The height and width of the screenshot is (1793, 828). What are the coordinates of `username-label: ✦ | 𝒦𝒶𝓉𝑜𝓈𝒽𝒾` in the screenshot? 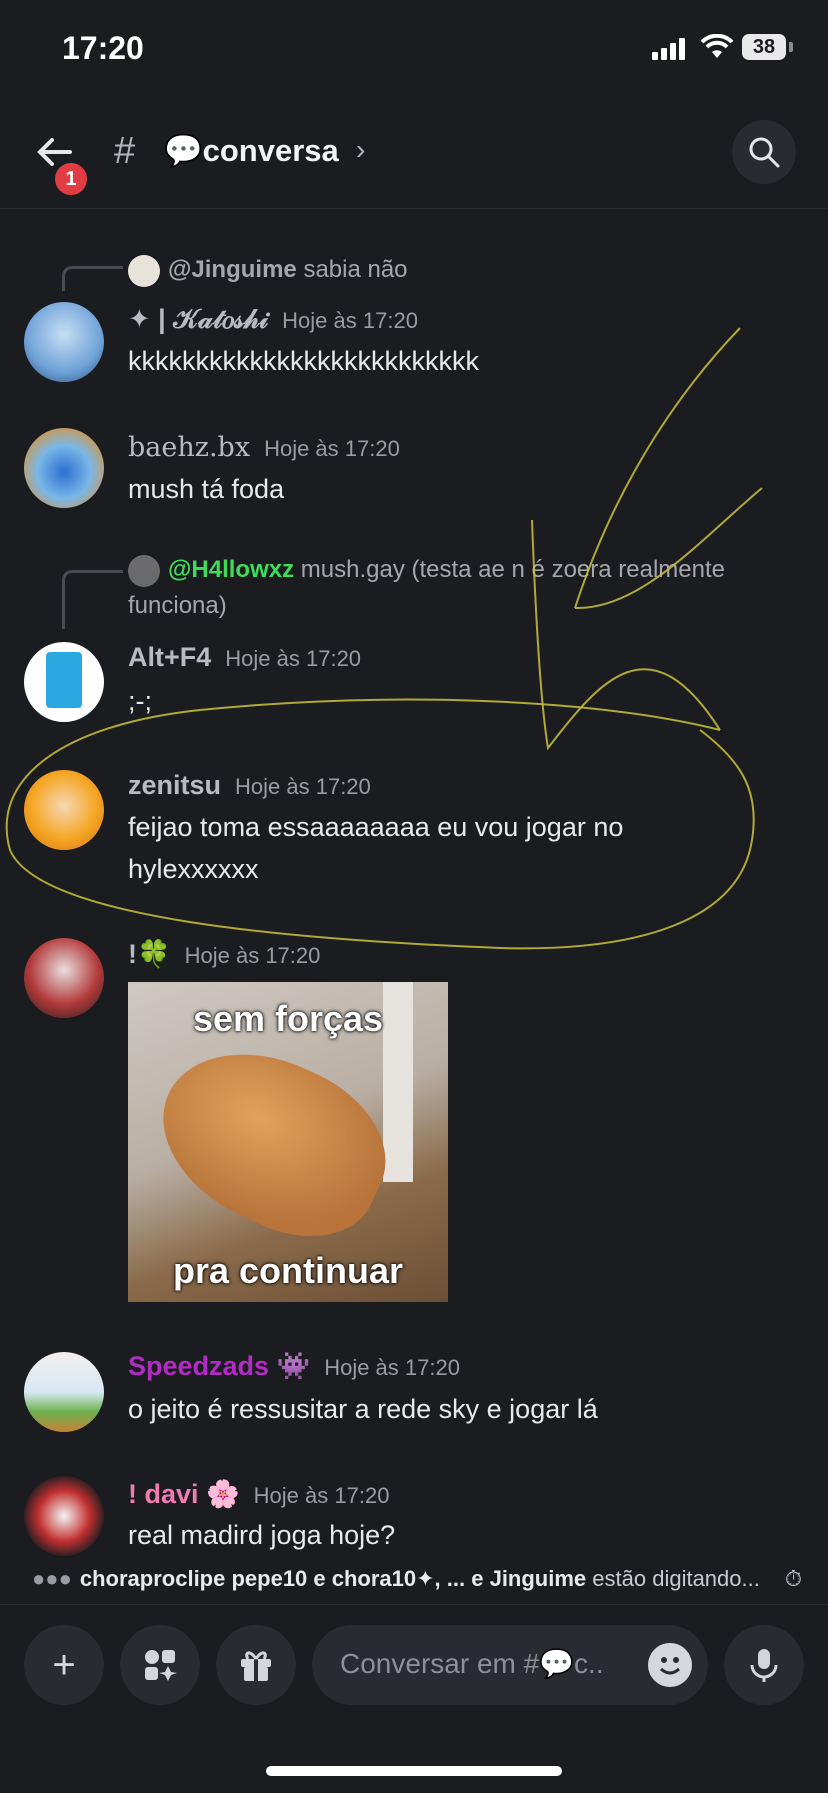 It's located at (198, 319).